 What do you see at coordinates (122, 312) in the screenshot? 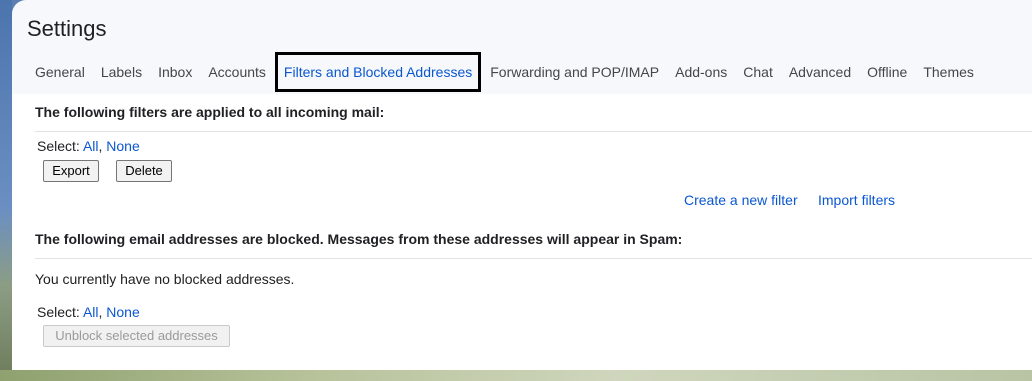
I see `blocked-select-none-link: None` at bounding box center [122, 312].